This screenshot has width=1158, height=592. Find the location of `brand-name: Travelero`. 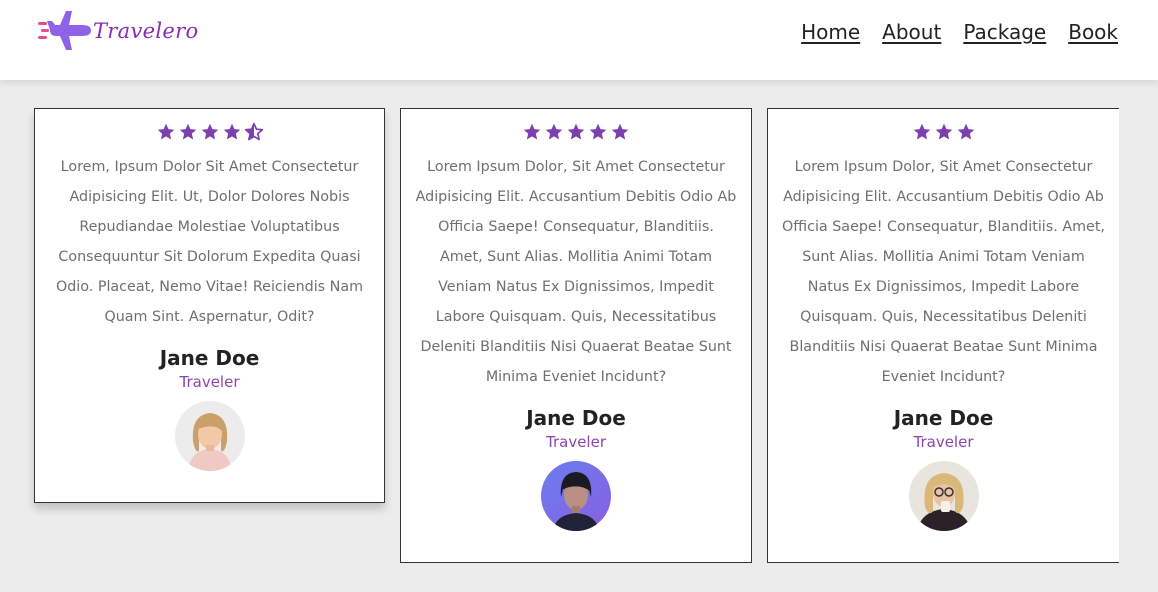

brand-name: Travelero is located at coordinates (146, 31).